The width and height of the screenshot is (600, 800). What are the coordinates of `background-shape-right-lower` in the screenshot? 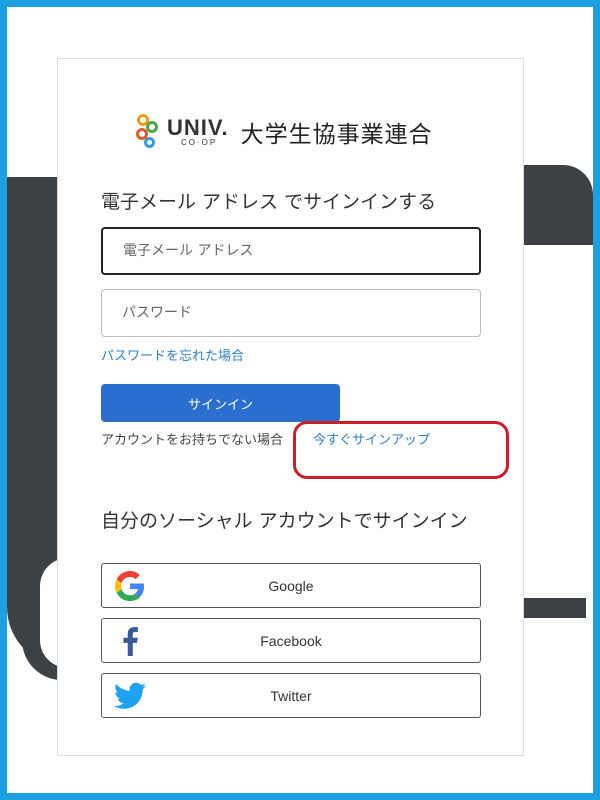 It's located at (553, 608).